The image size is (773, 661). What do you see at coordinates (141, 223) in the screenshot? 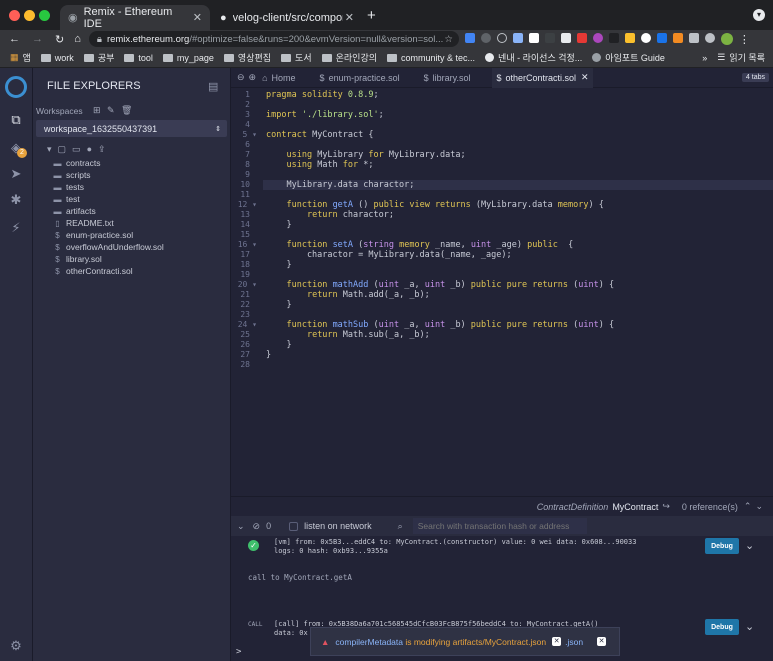
I see `tree-file: ▯ README.txt` at bounding box center [141, 223].